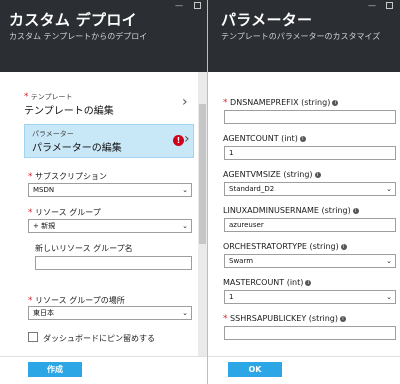  What do you see at coordinates (64, 213) in the screenshot?
I see `resource-group-label: * リソース グループ` at bounding box center [64, 213].